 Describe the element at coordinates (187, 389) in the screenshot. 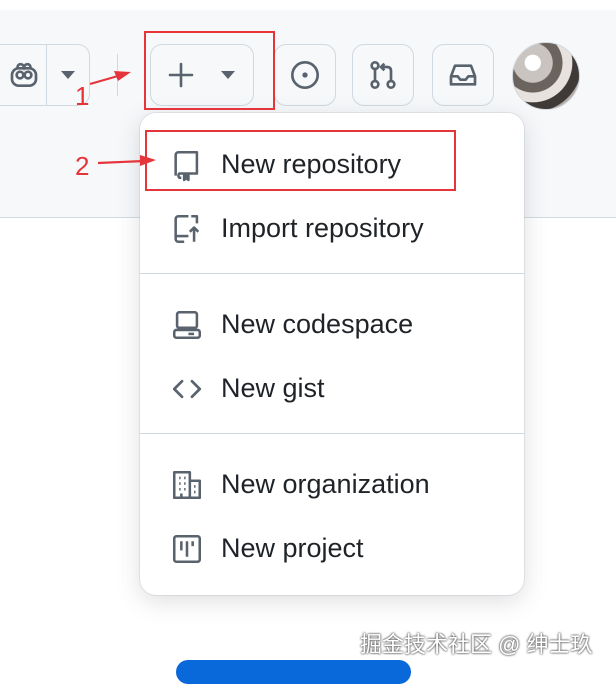

I see `code-icon` at that location.